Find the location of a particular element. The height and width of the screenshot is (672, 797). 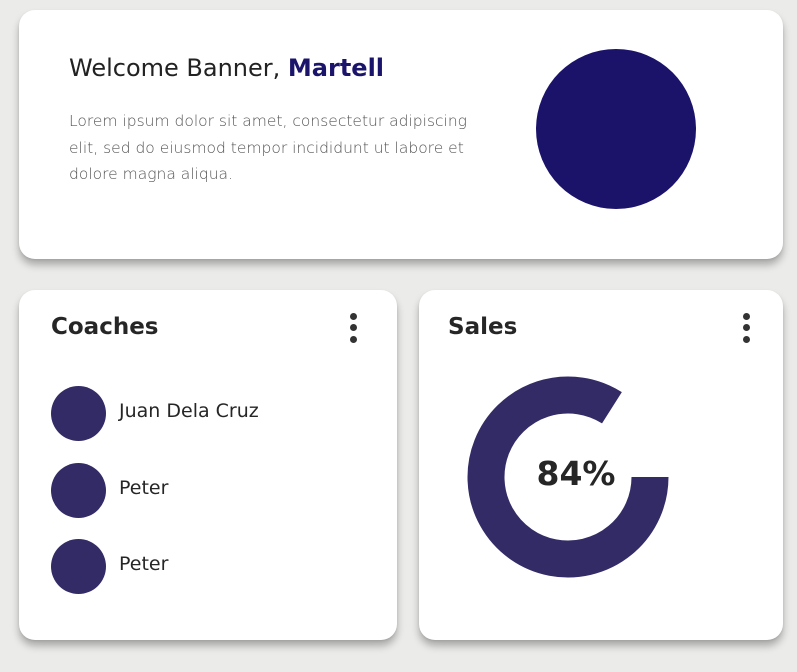

banner-user-name: Martell is located at coordinates (336, 68).